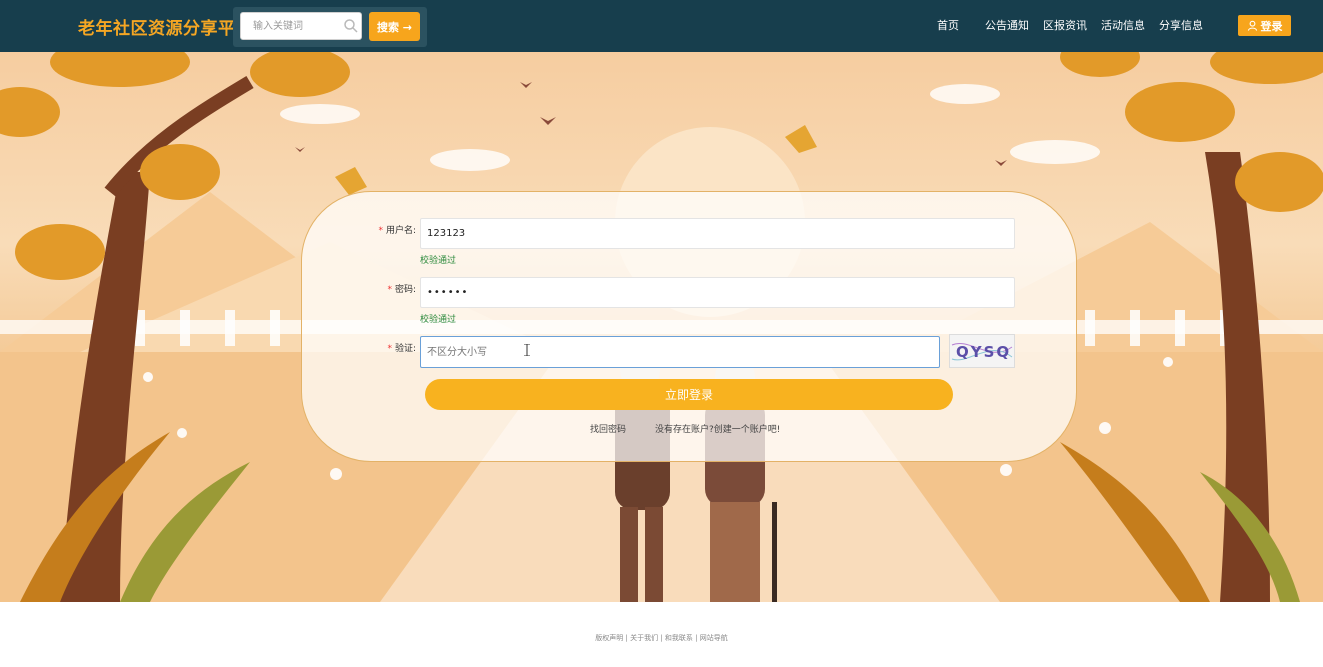 Image resolution: width=1323 pixels, height=667 pixels. I want to click on nav-shares: 分享信息, so click(1181, 26).